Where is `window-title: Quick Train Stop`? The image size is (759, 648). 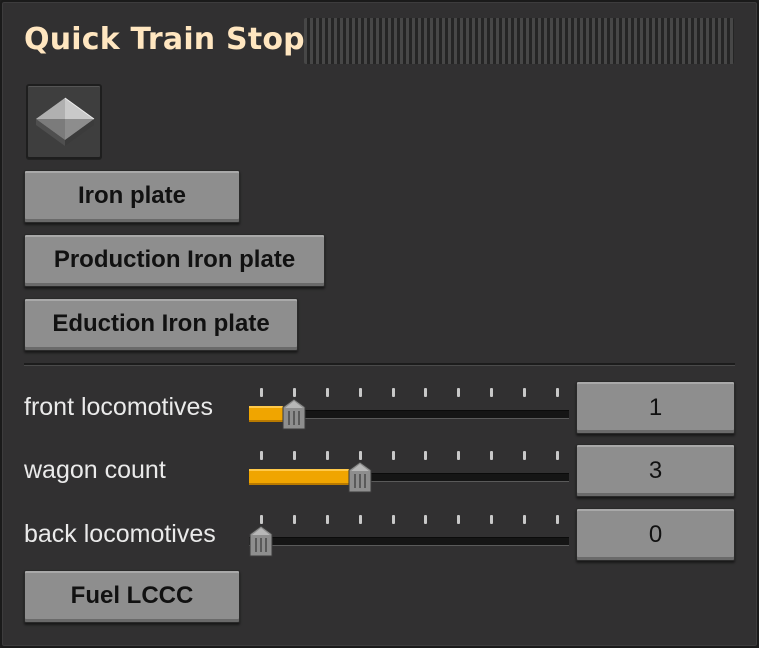 window-title: Quick Train Stop is located at coordinates (164, 39).